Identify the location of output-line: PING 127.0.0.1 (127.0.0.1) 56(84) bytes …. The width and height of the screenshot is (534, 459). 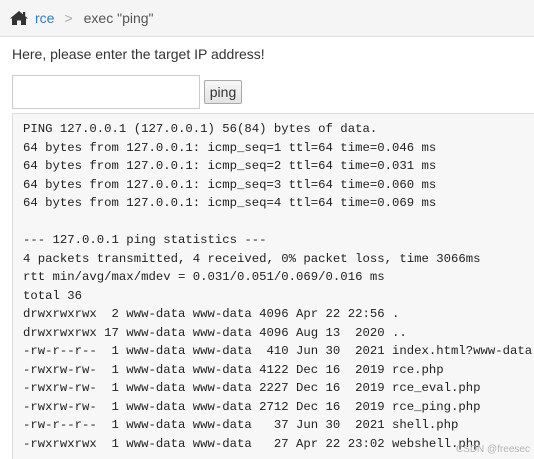
(200, 129).